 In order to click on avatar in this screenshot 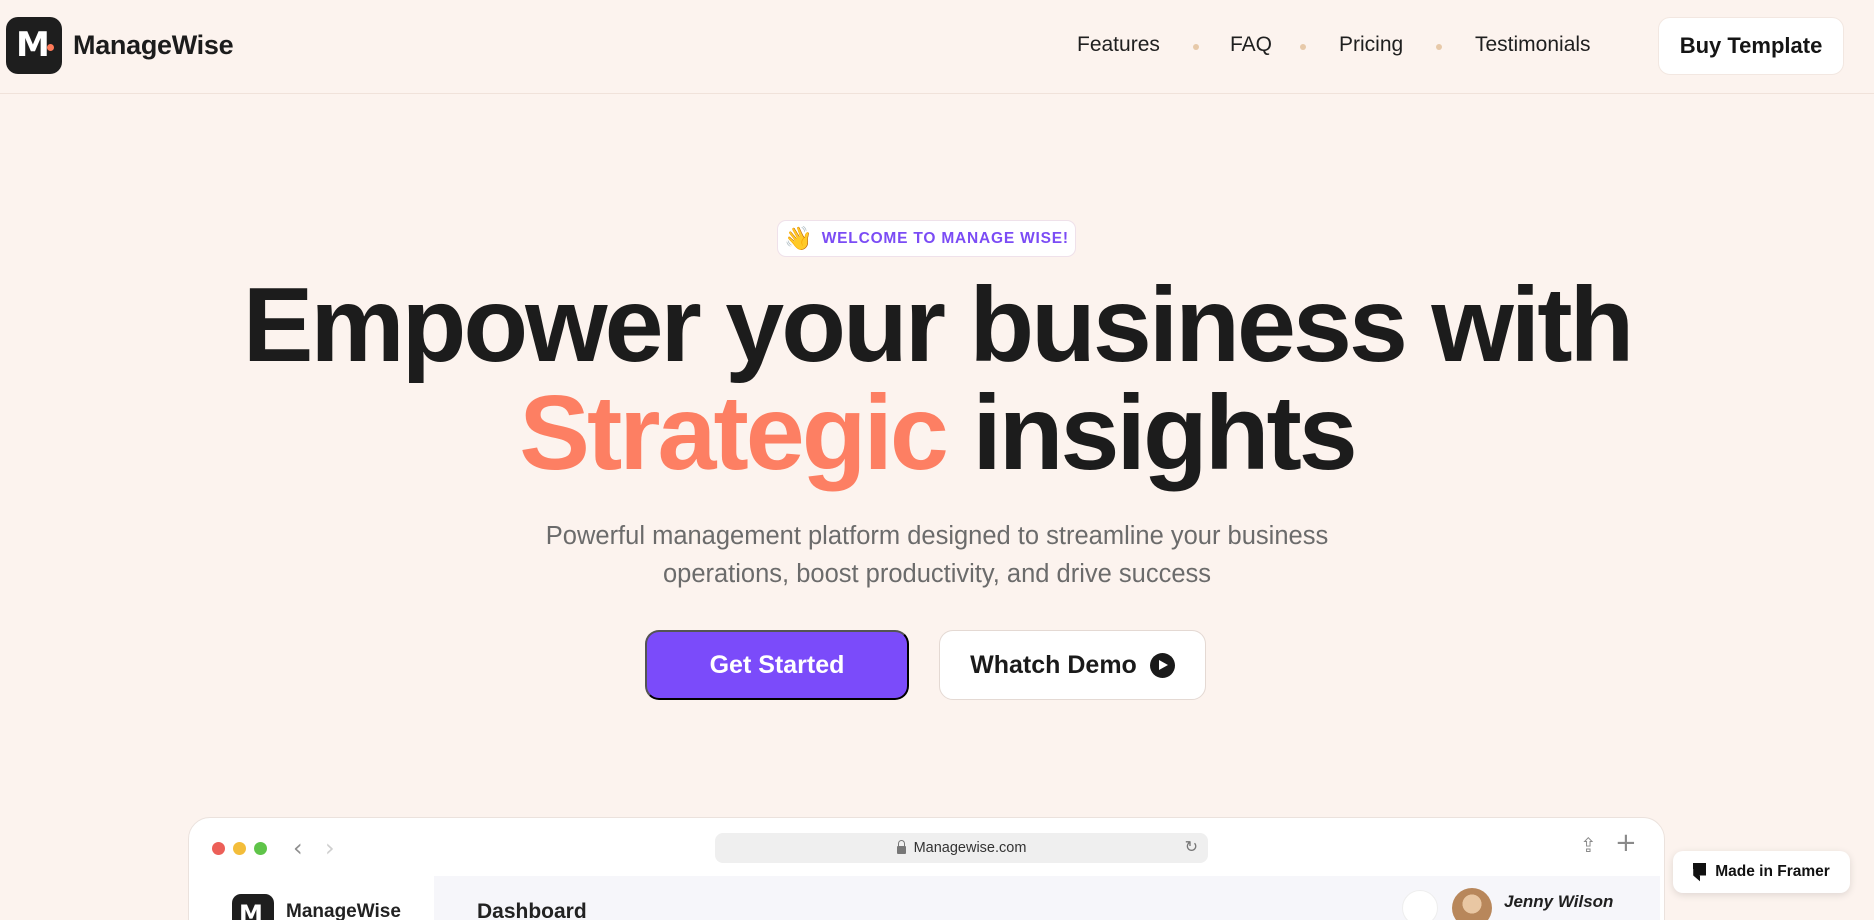, I will do `click(1472, 904)`.